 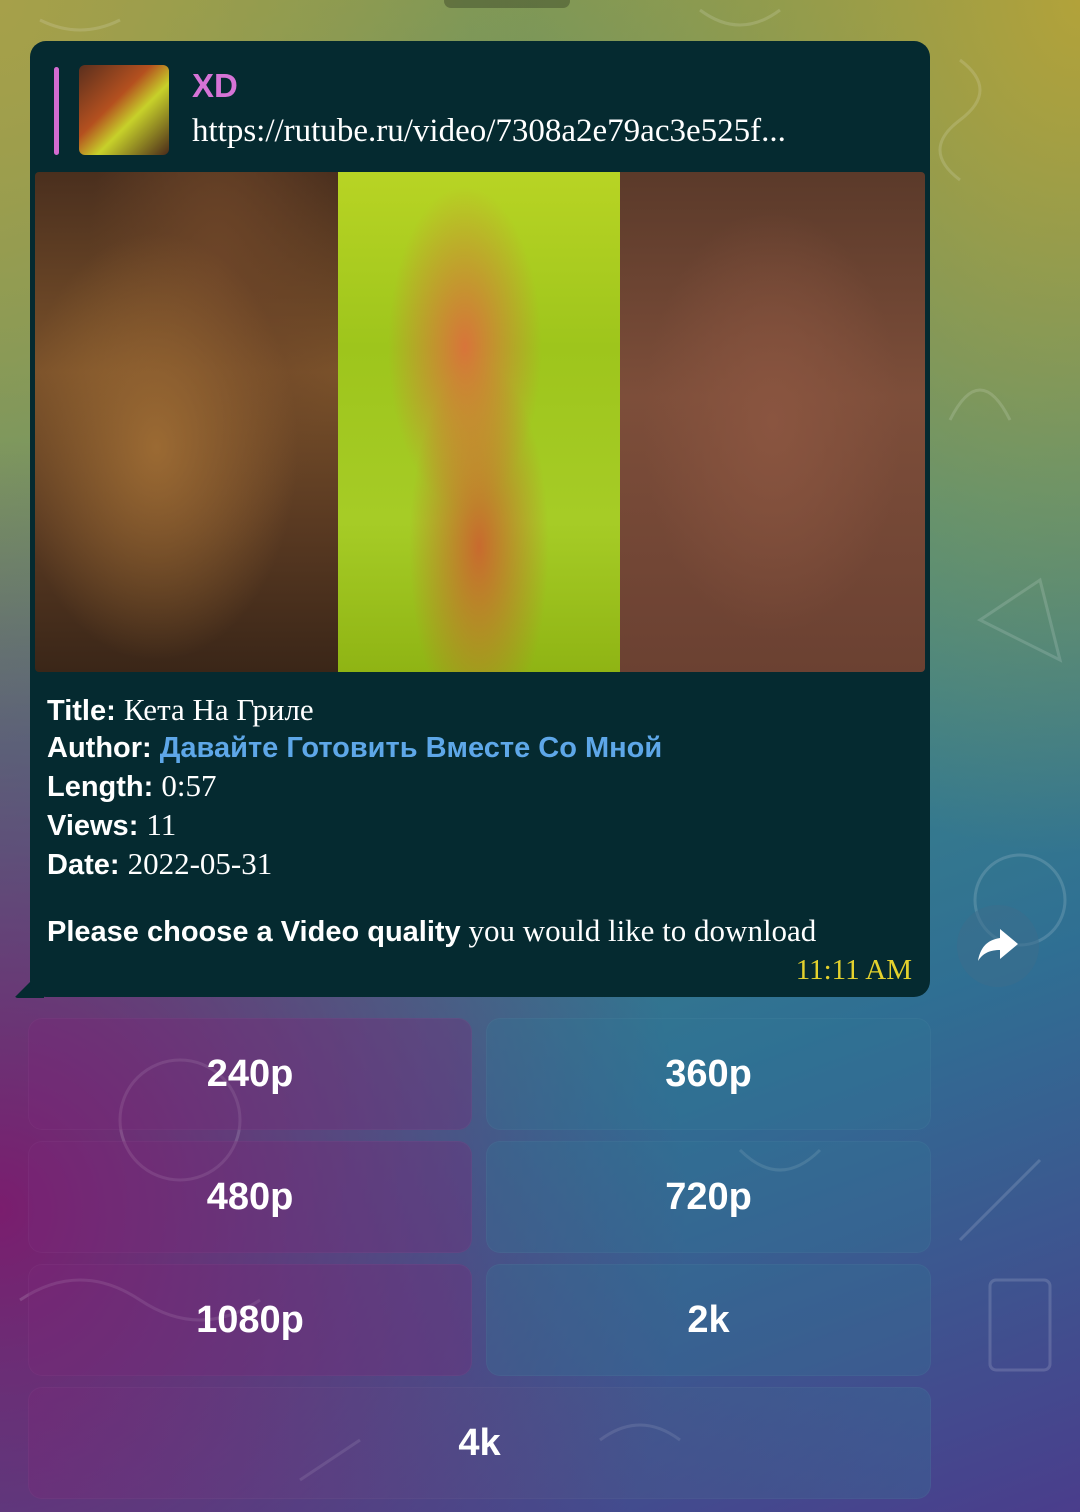 I want to click on length-row: Length: 0:57, so click(x=482, y=786).